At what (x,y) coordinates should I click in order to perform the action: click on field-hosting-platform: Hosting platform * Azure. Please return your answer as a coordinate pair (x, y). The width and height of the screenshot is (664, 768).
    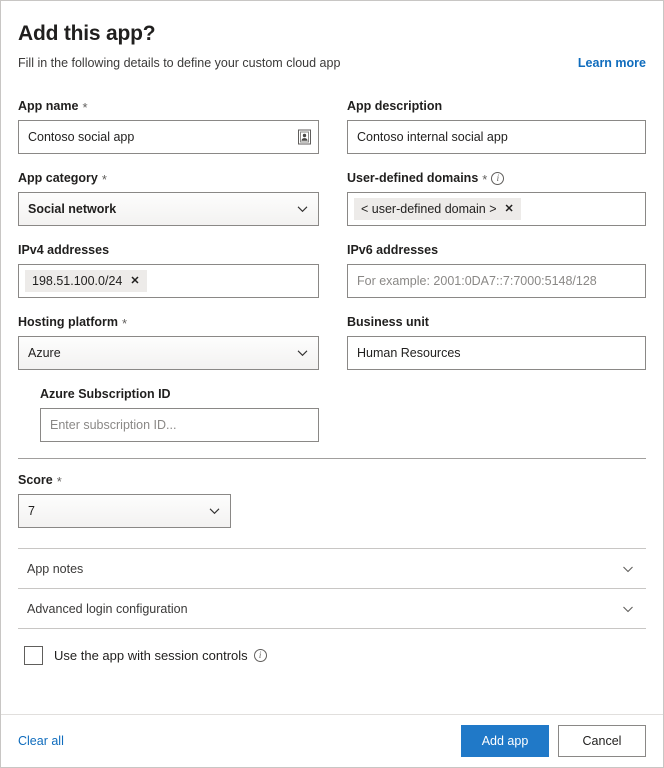
    Looking at the image, I should click on (168, 342).